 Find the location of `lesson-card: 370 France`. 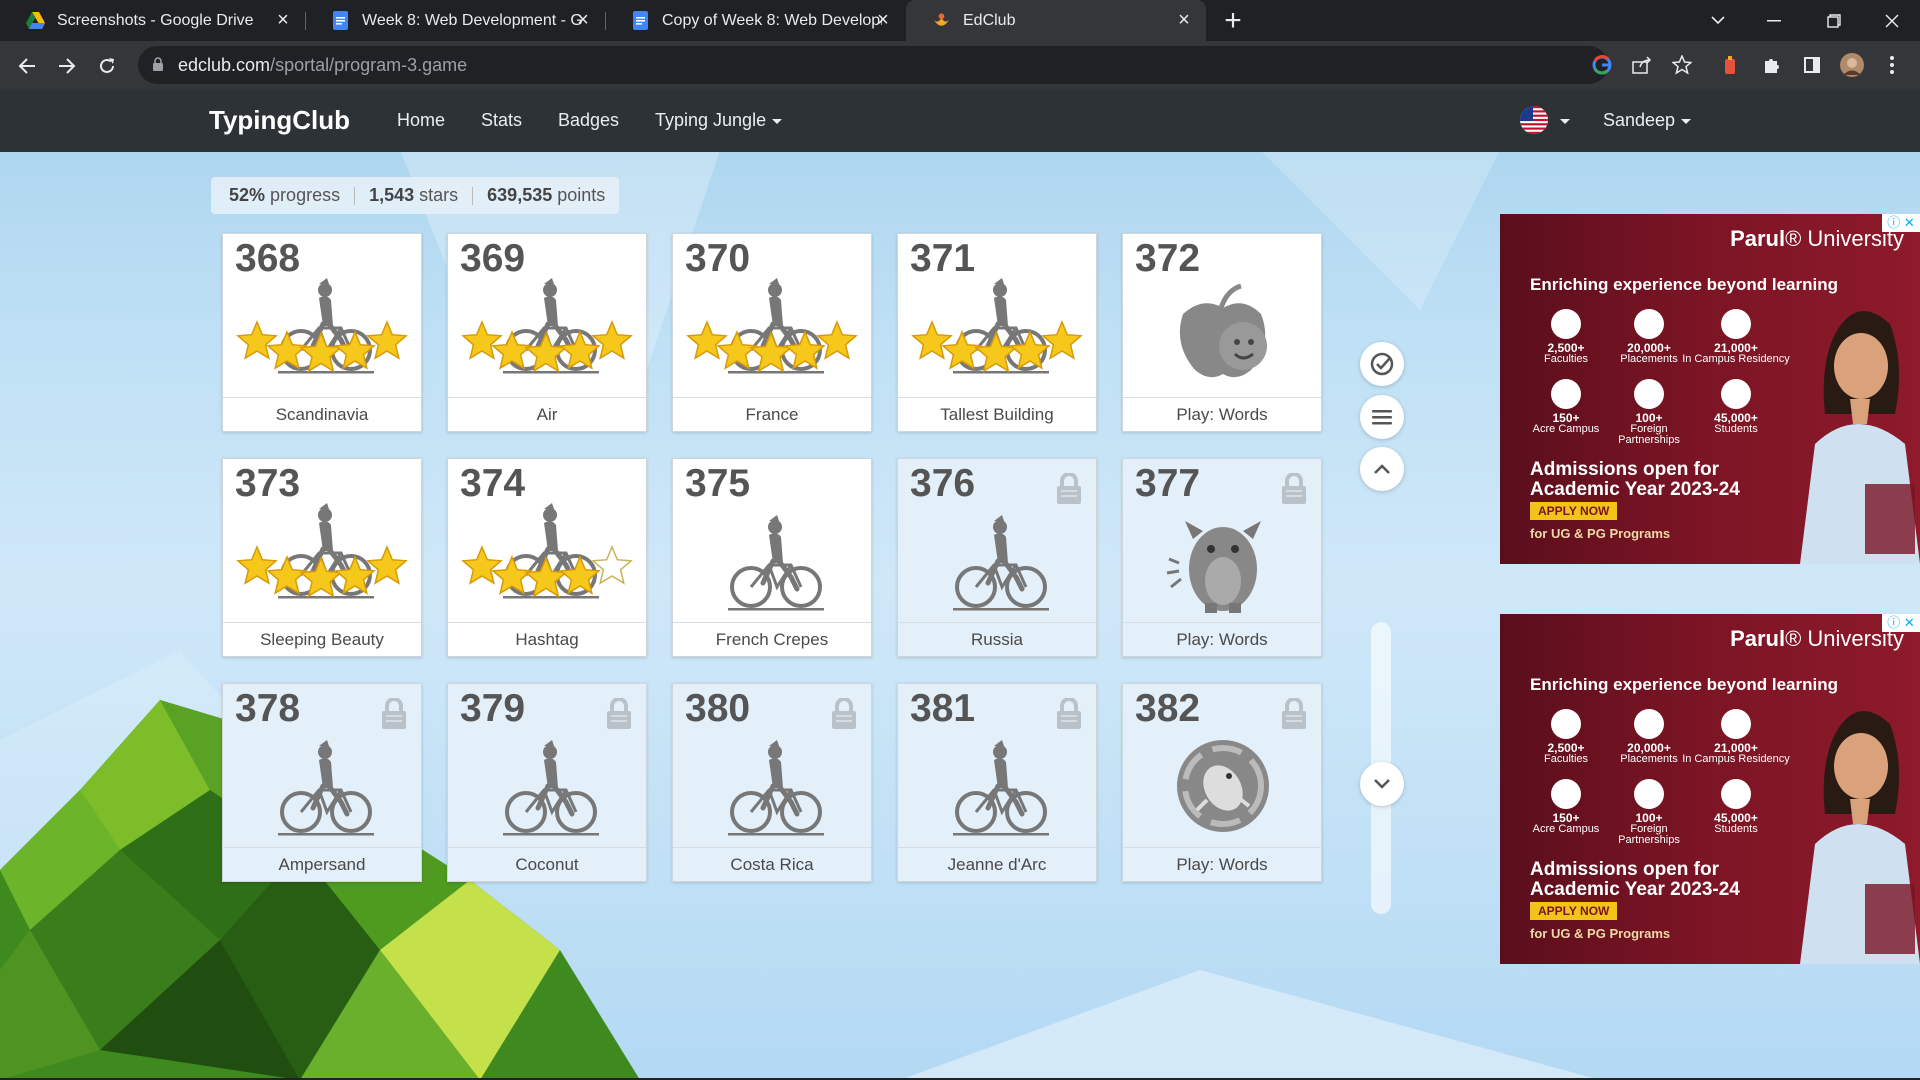

lesson-card: 370 France is located at coordinates (772, 332).